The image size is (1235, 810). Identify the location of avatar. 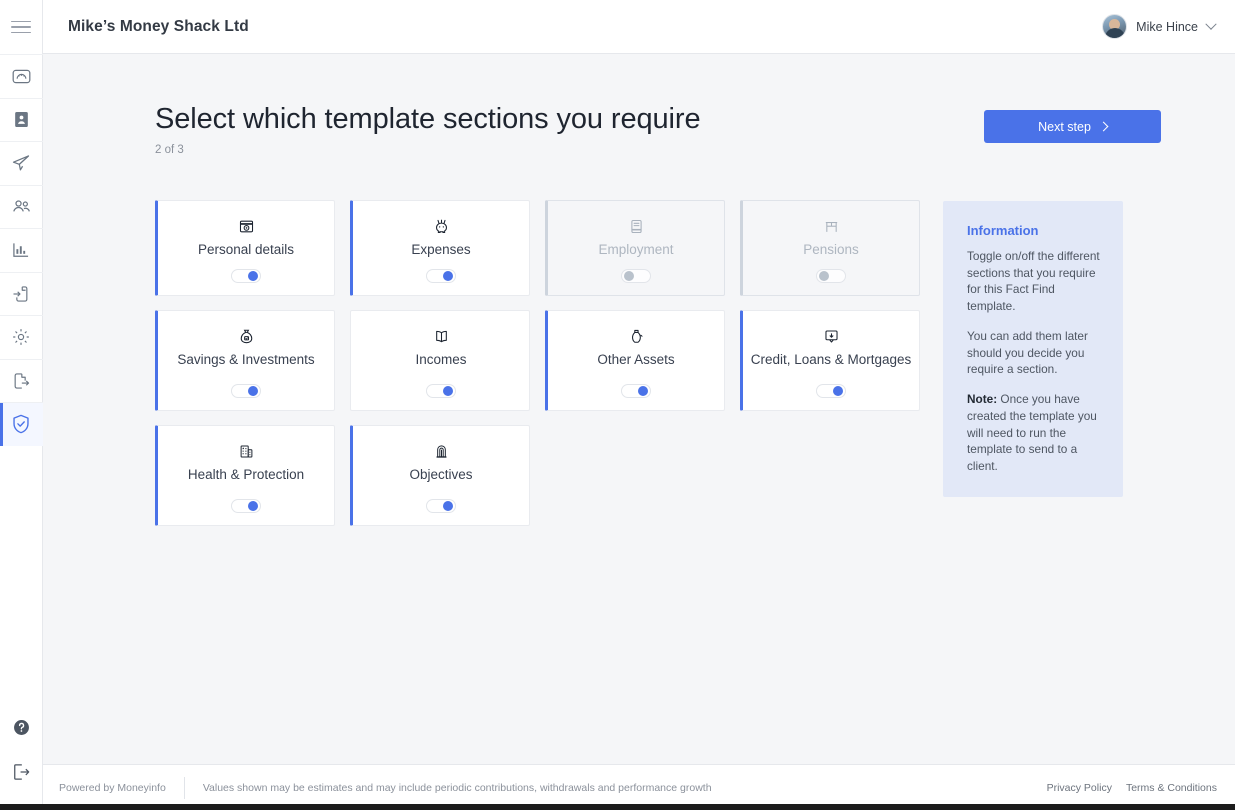
(1115, 26).